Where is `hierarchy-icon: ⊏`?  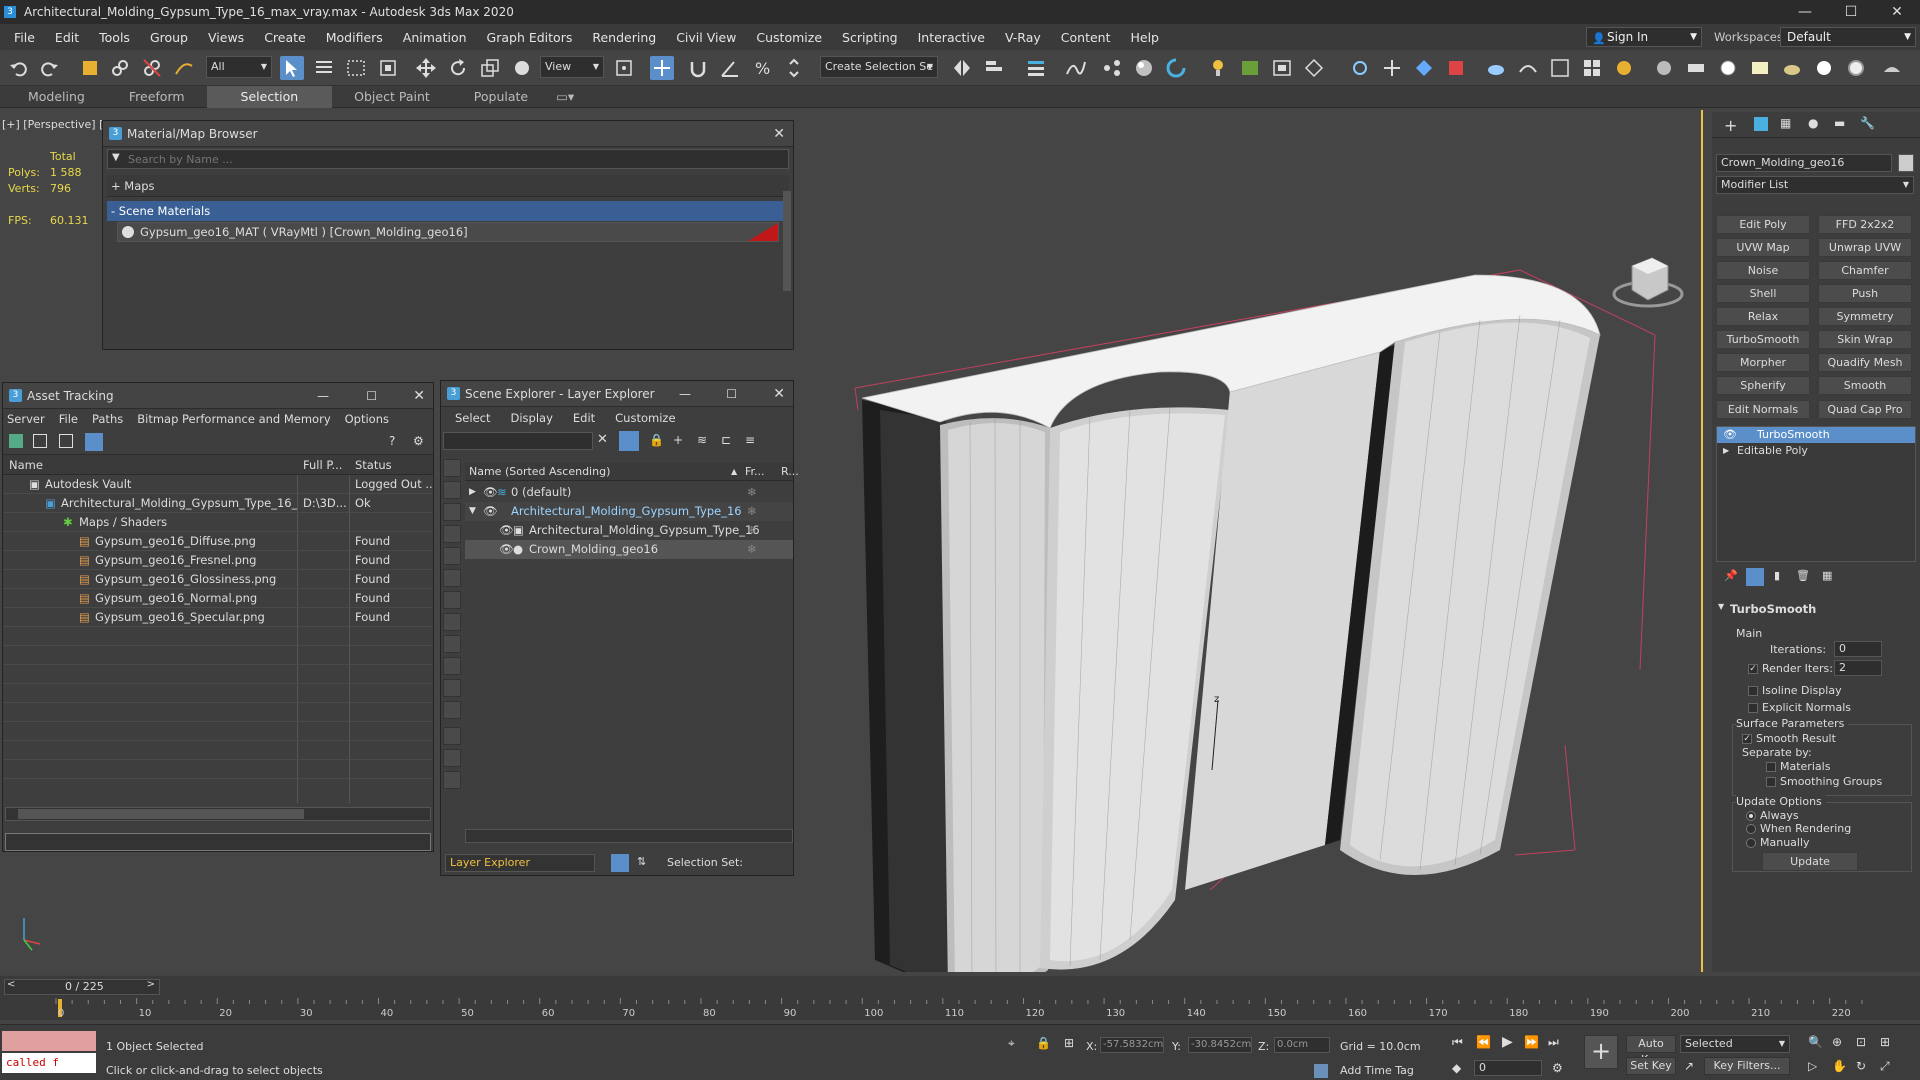
hierarchy-icon: ⊏ is located at coordinates (726, 440).